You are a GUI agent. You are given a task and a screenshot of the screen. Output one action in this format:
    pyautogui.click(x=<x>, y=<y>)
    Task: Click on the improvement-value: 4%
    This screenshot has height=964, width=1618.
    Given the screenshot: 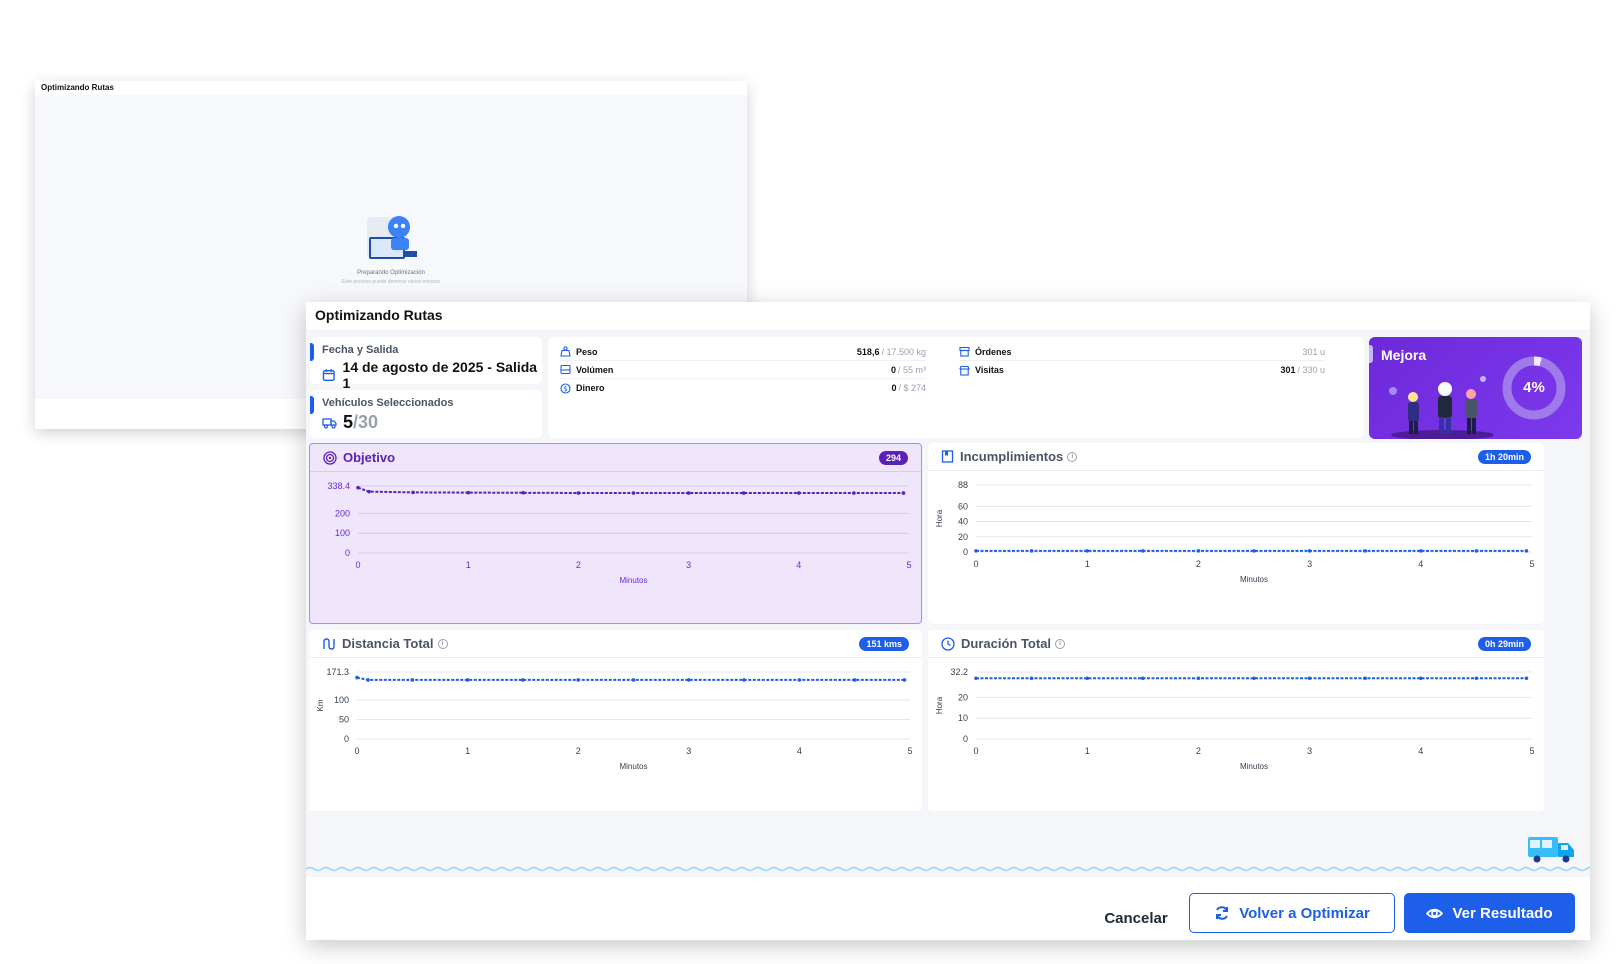 What is the action you would take?
    pyautogui.click(x=1534, y=387)
    